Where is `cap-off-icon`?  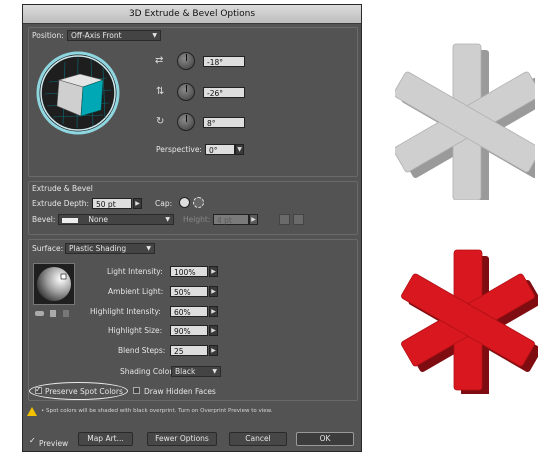
cap-off-icon is located at coordinates (198, 202).